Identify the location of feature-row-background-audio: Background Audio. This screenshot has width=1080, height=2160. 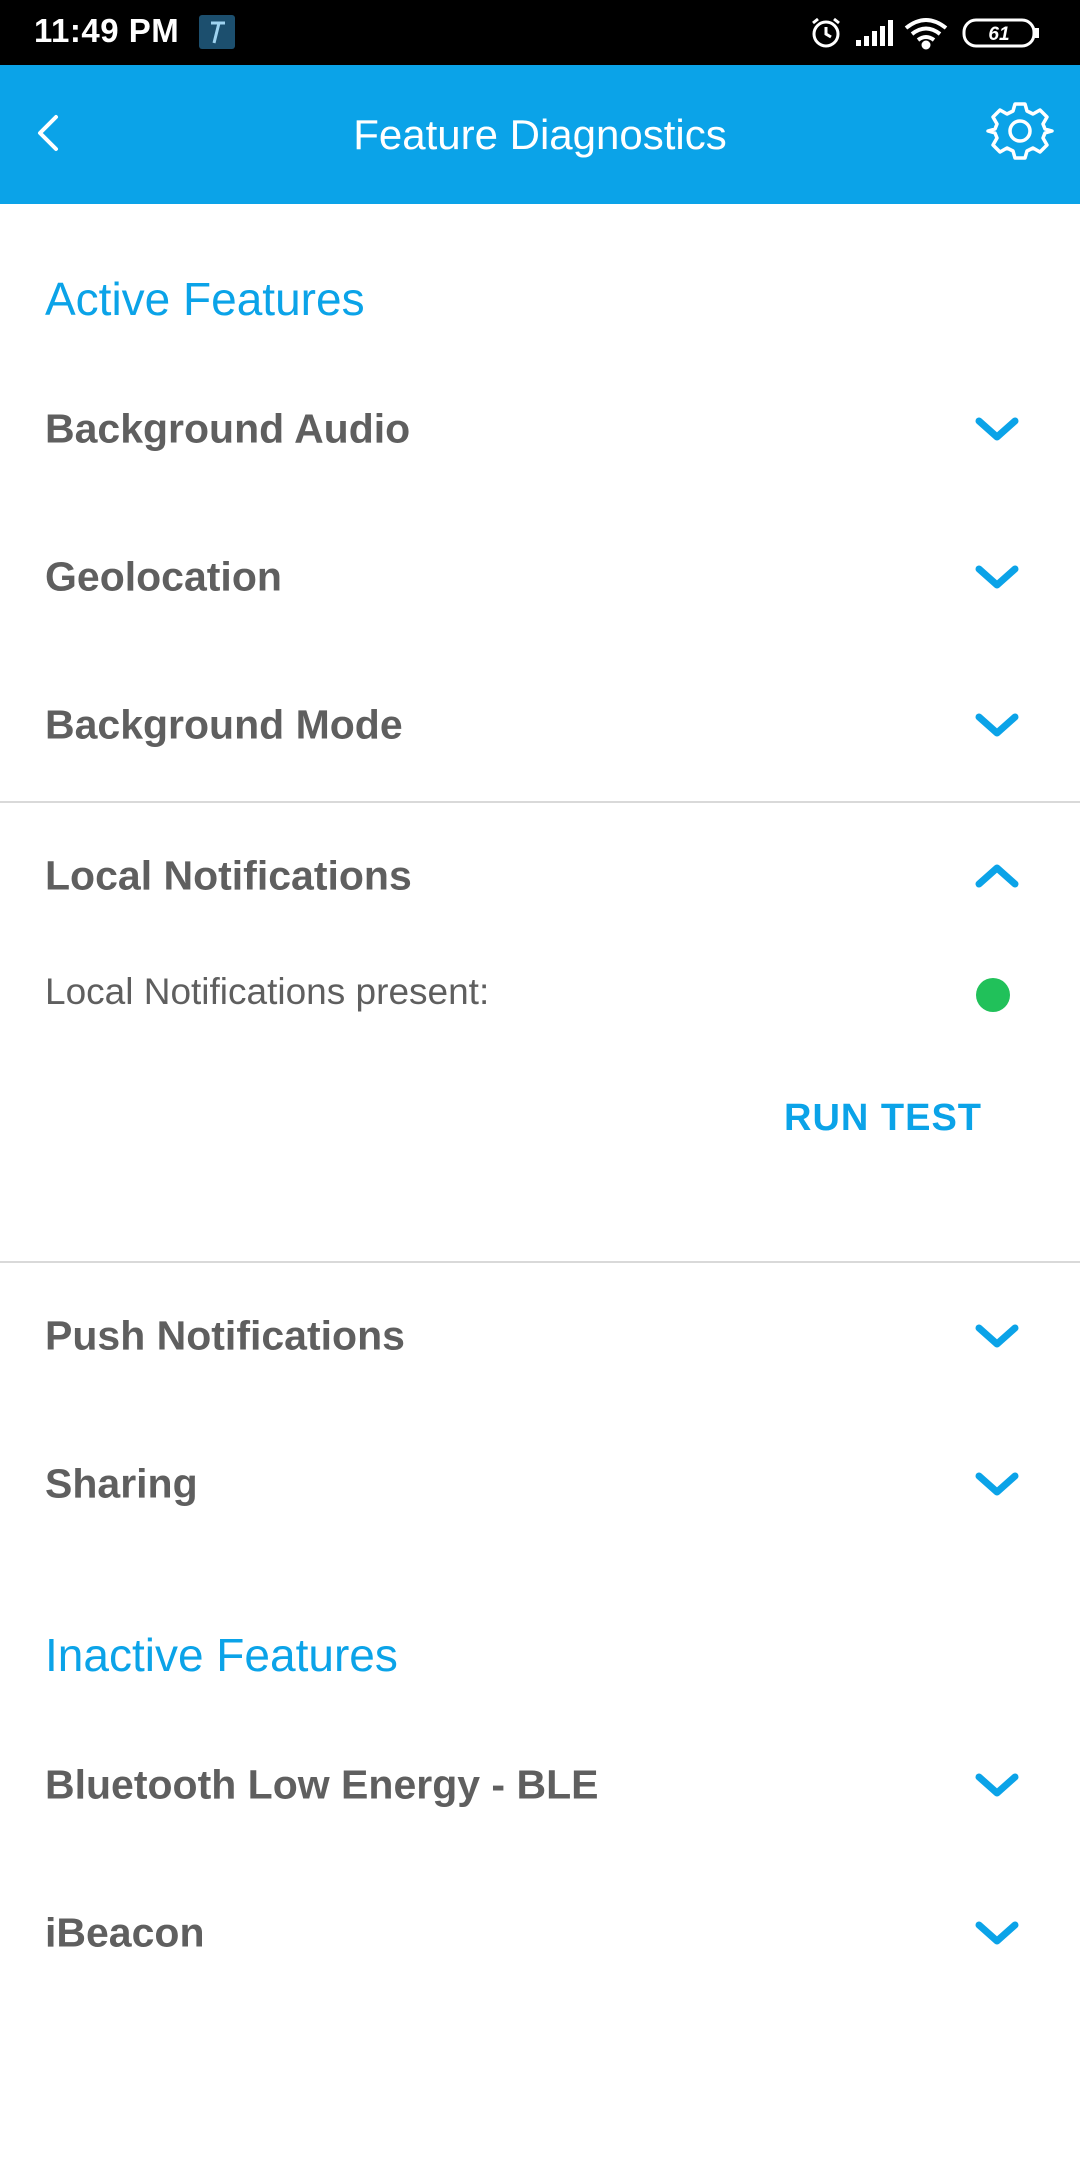
(540, 429).